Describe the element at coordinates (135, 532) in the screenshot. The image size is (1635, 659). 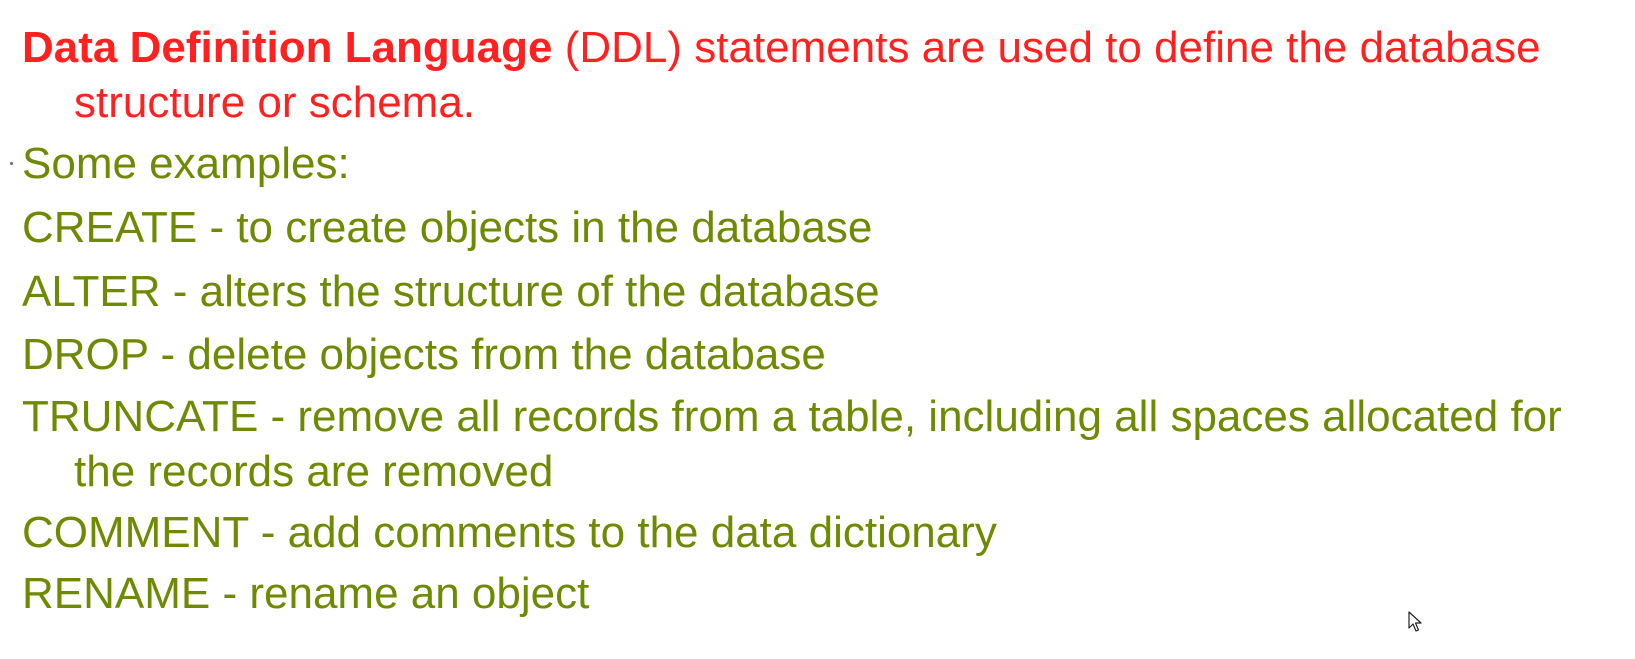
I see `command-keyword: COMMENT` at that location.